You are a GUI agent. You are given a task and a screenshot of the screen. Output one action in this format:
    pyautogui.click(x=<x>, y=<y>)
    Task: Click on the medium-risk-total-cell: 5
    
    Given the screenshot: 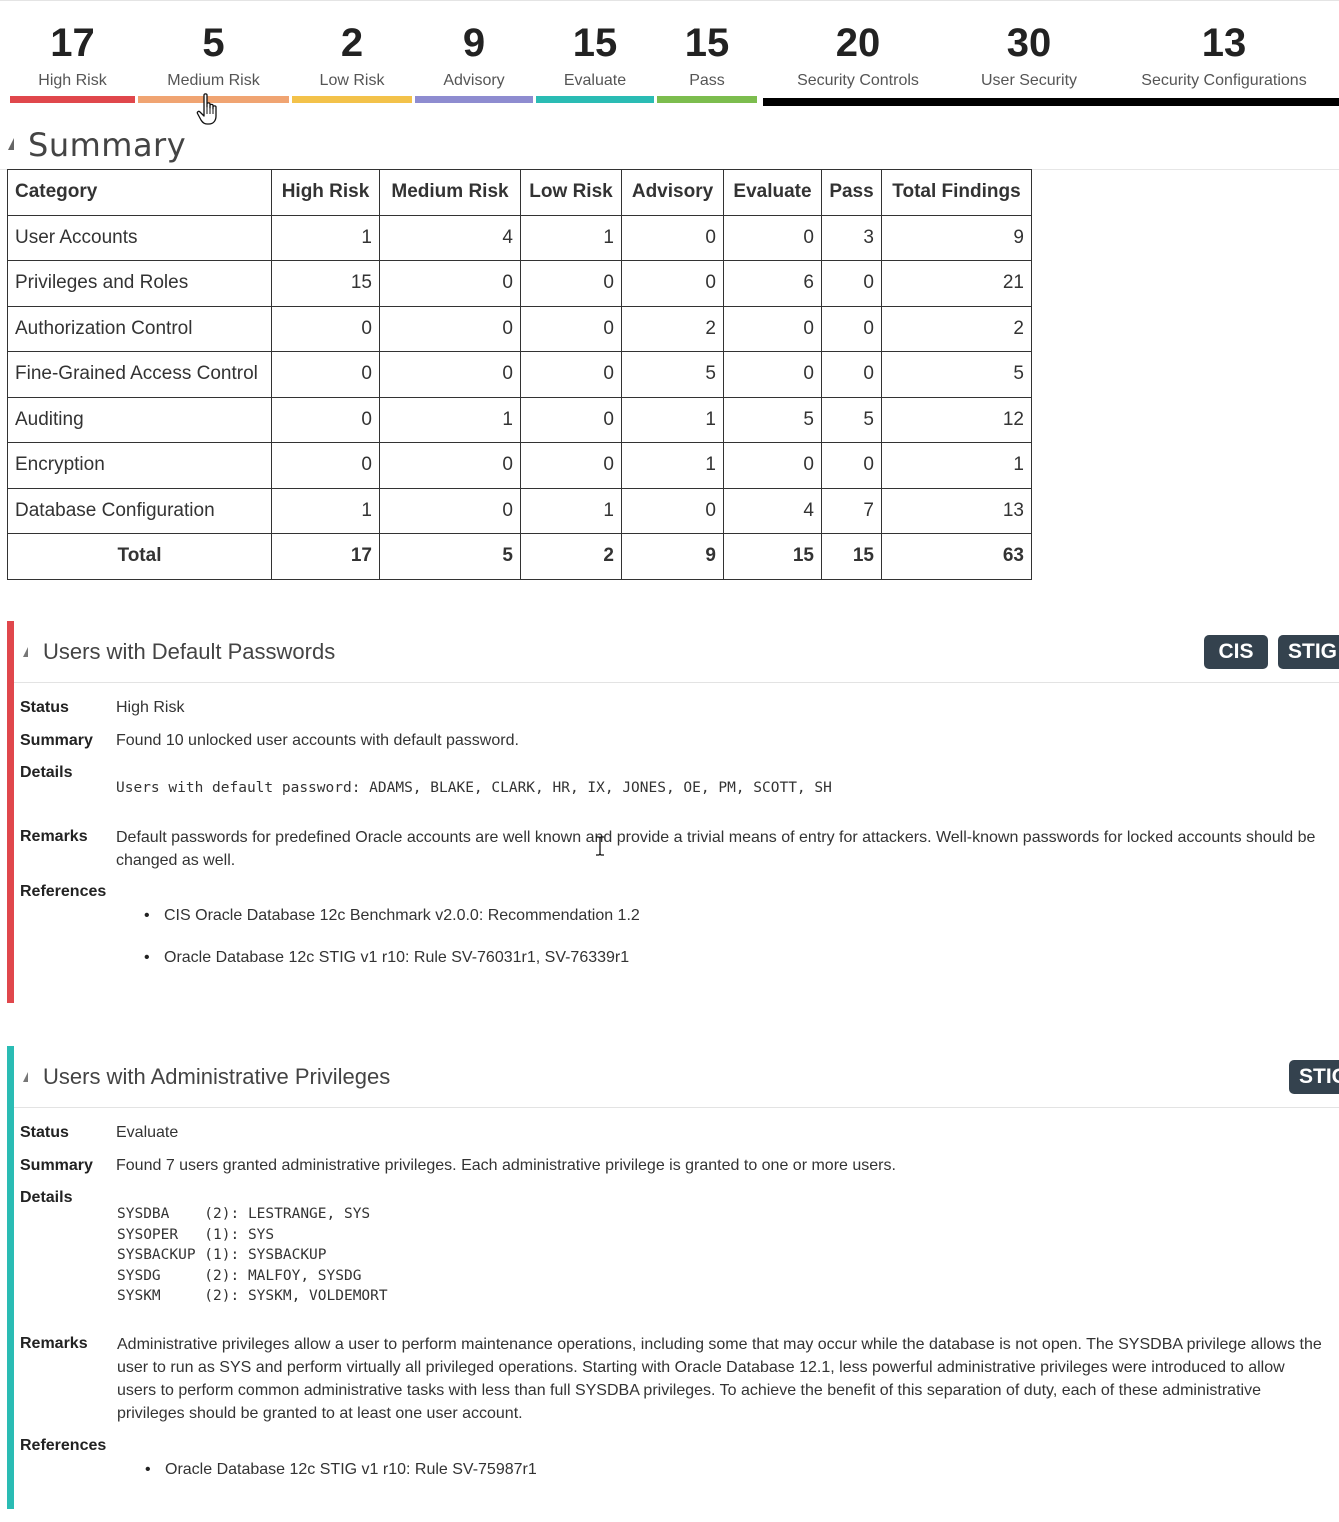 What is the action you would take?
    pyautogui.click(x=450, y=556)
    